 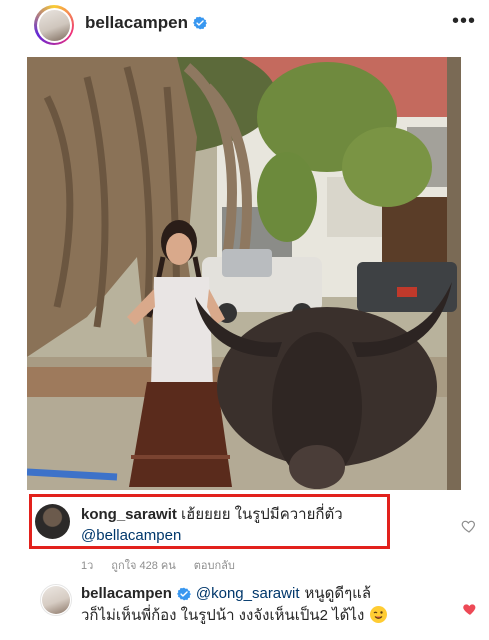 I want to click on comment-line: bellacampen @kong_sarawit หนูดูดีๆแล้, so click(x=226, y=594).